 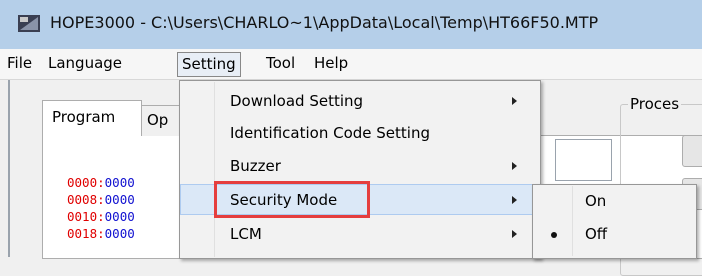 I want to click on submenu-item-off: Off, so click(x=613, y=235).